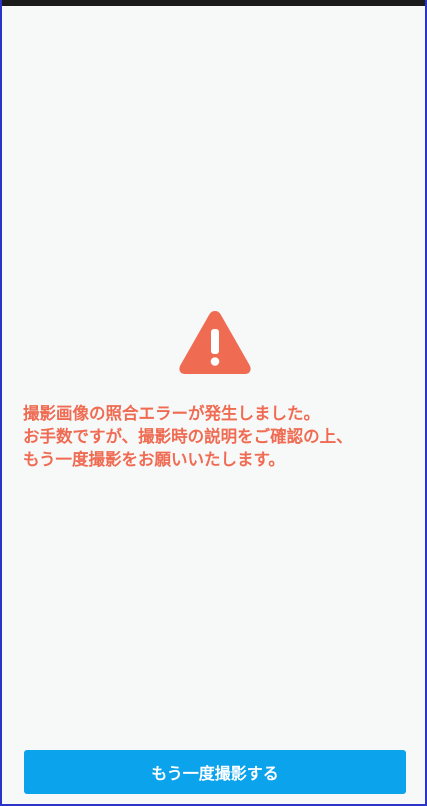 This screenshot has height=806, width=427. Describe the element at coordinates (215, 772) in the screenshot. I see `retake-photo-button: もう一度撮影する` at that location.